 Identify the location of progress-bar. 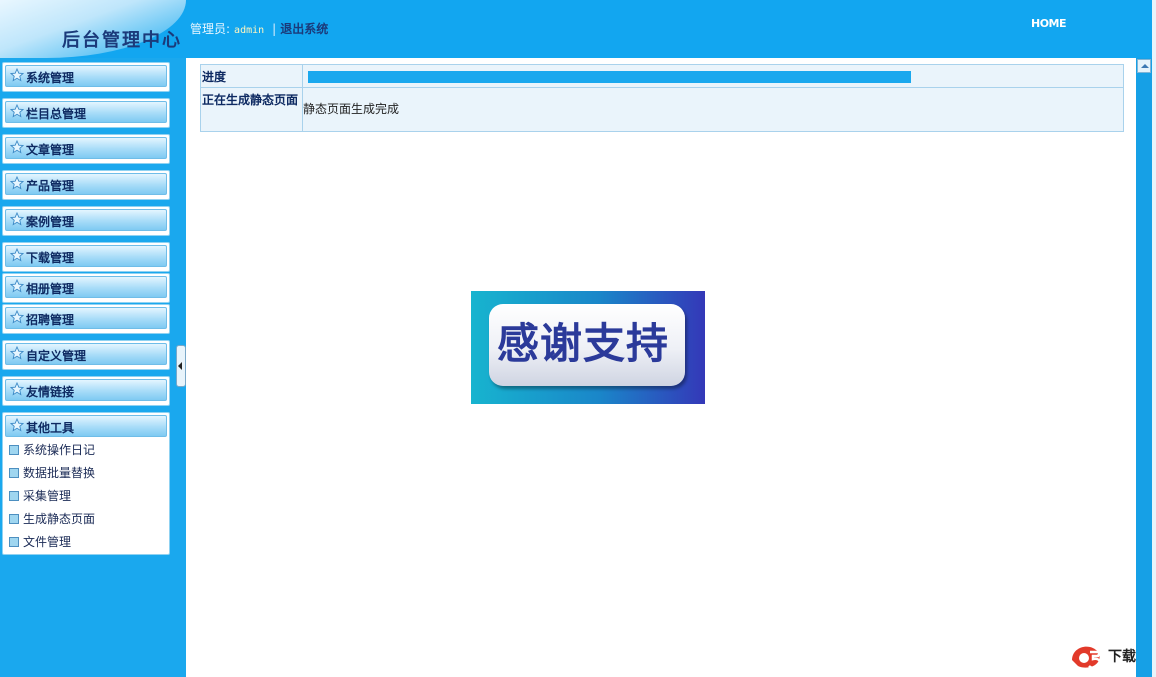
(609, 77).